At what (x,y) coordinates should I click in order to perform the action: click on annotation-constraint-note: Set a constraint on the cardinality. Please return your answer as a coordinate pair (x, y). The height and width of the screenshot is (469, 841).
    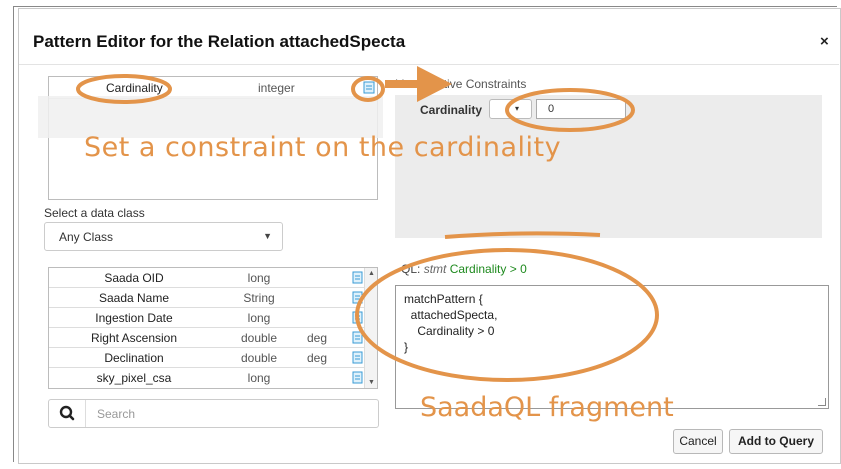
    Looking at the image, I should click on (323, 147).